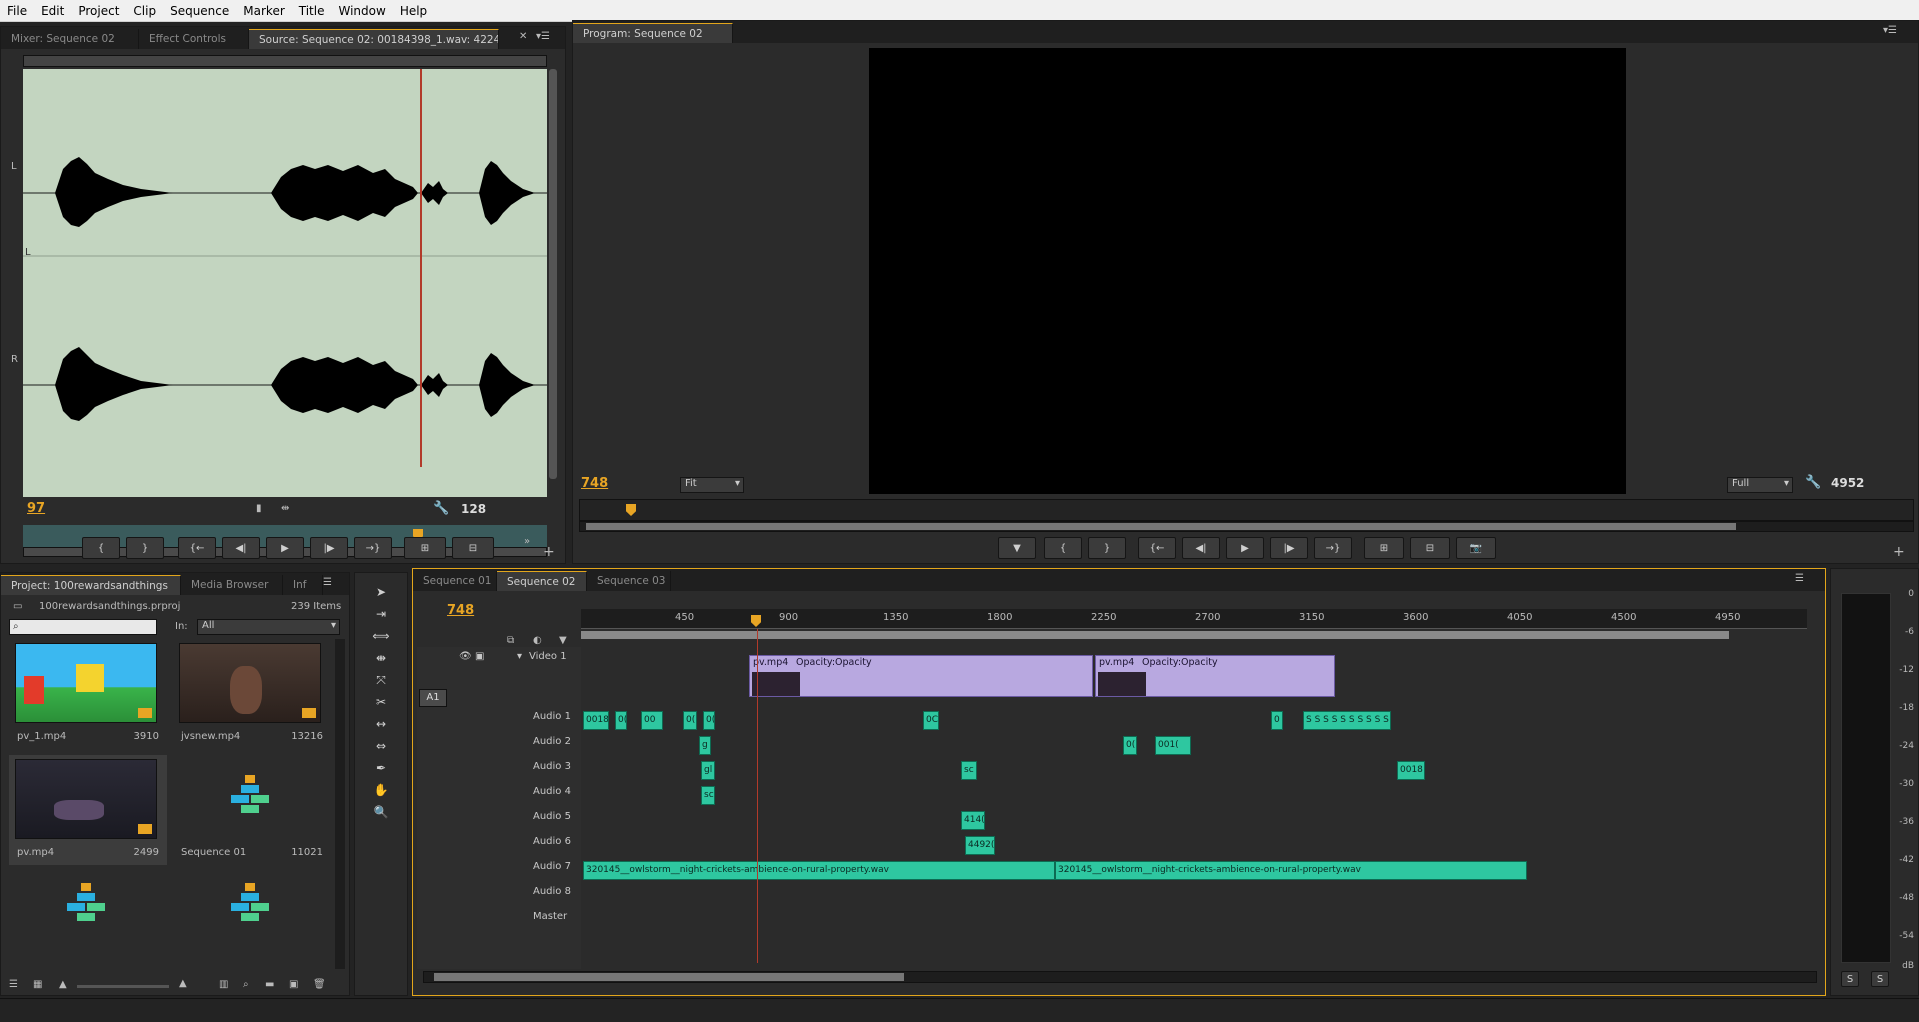 This screenshot has height=1022, width=1919. Describe the element at coordinates (1155, 635) in the screenshot. I see `work-area-bar` at that location.